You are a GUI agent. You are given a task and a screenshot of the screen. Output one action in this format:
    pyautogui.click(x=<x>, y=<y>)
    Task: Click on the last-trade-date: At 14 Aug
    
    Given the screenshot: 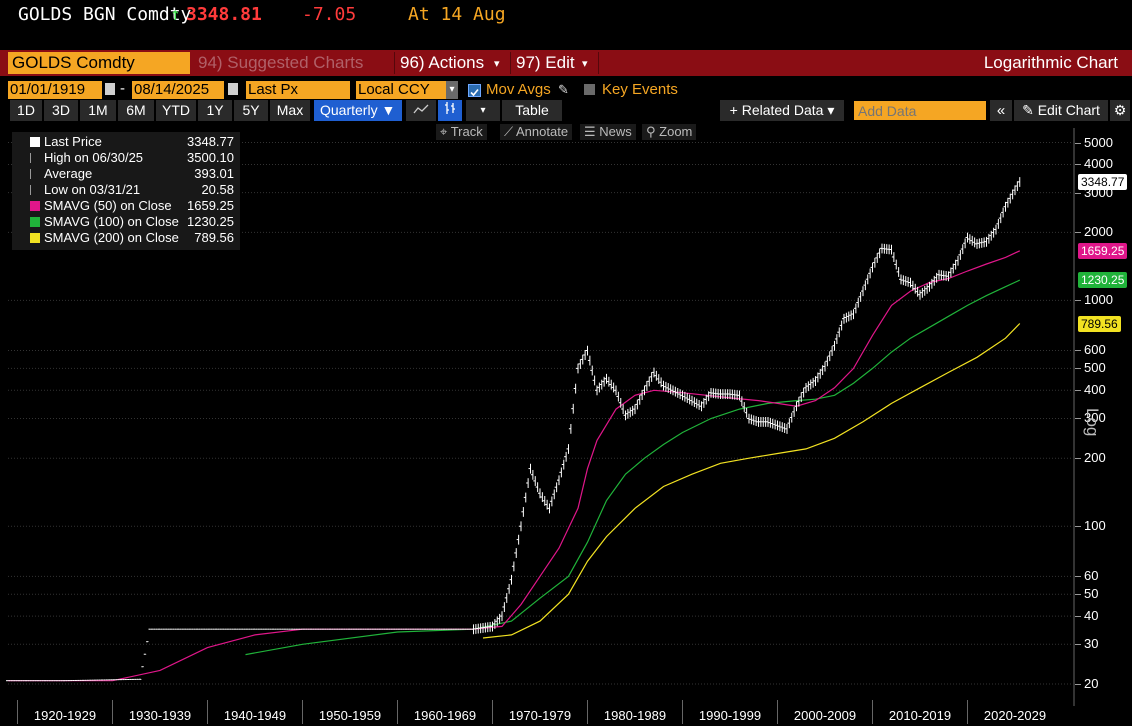 What is the action you would take?
    pyautogui.click(x=457, y=14)
    